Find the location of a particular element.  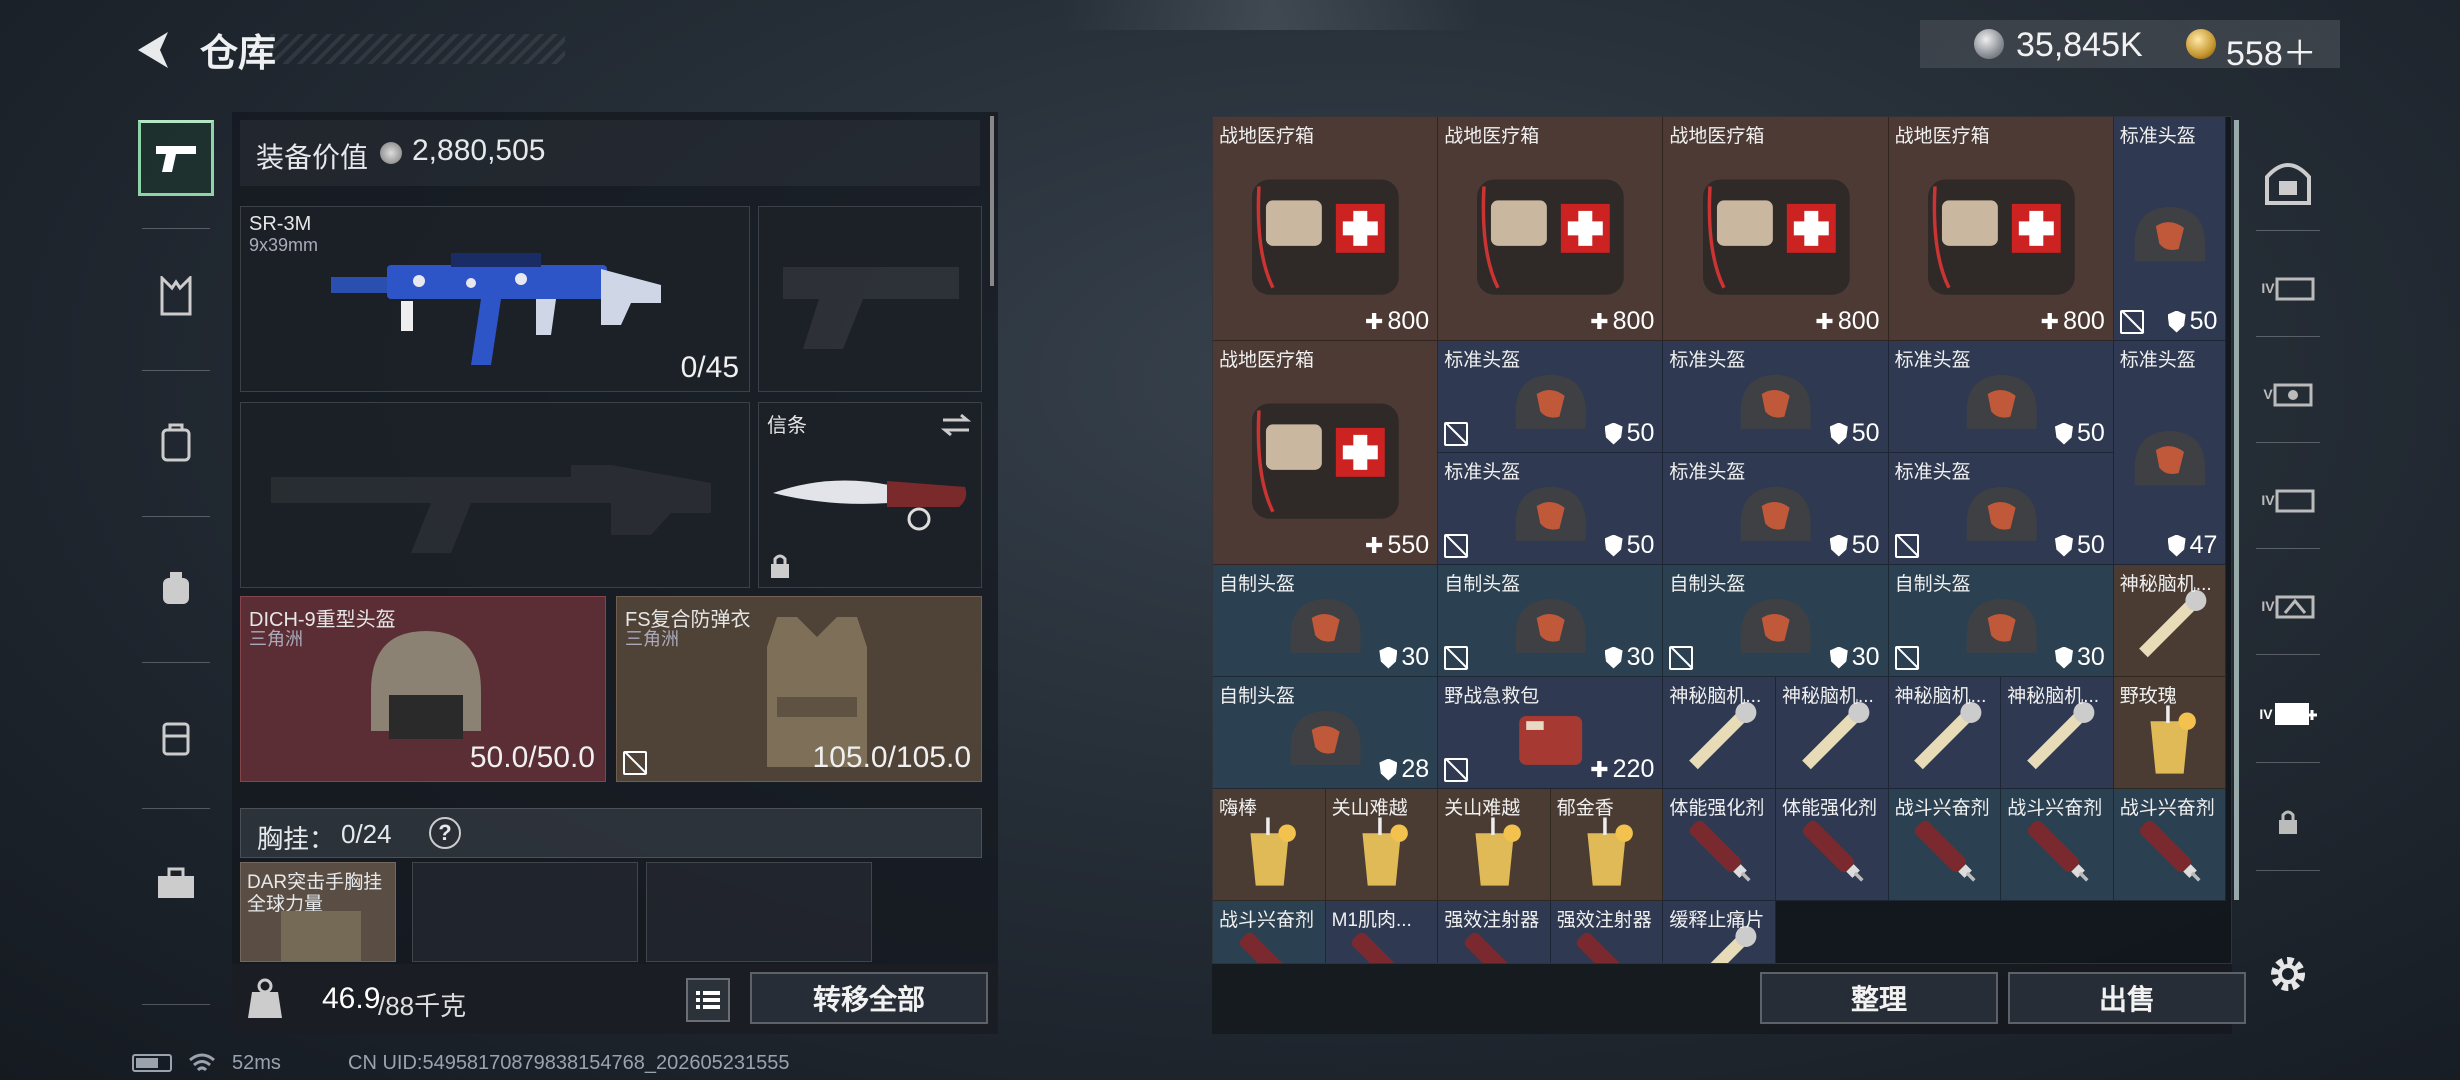

stash-item: 郁金香 is located at coordinates (1607, 845).